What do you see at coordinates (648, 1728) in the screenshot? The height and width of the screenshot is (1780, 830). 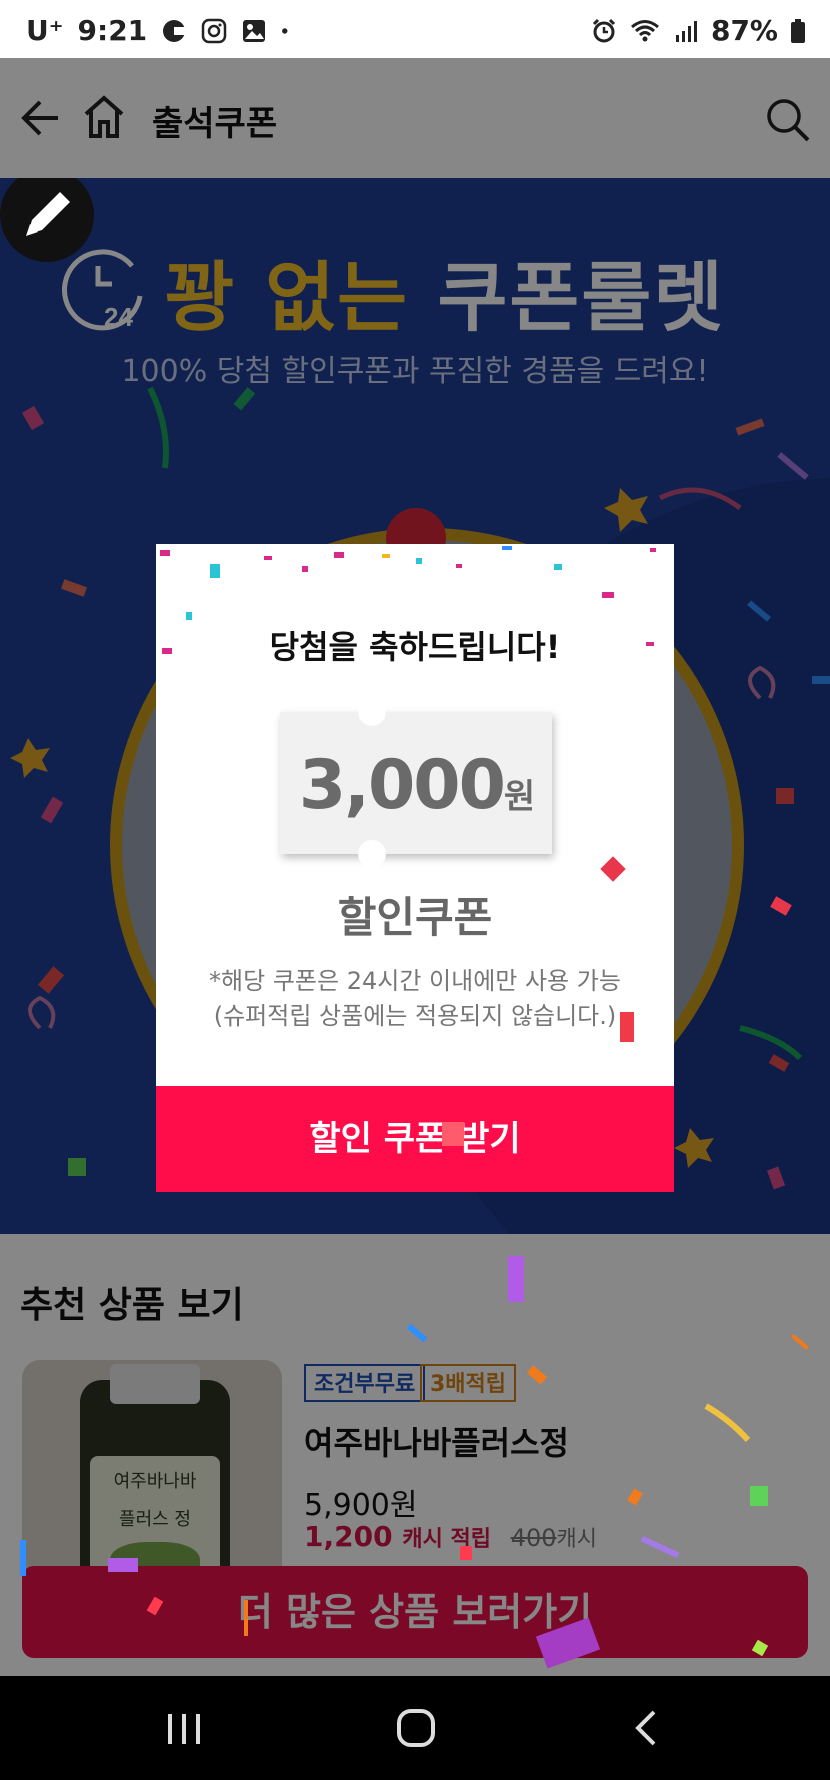 I see `back-nav-icon` at bounding box center [648, 1728].